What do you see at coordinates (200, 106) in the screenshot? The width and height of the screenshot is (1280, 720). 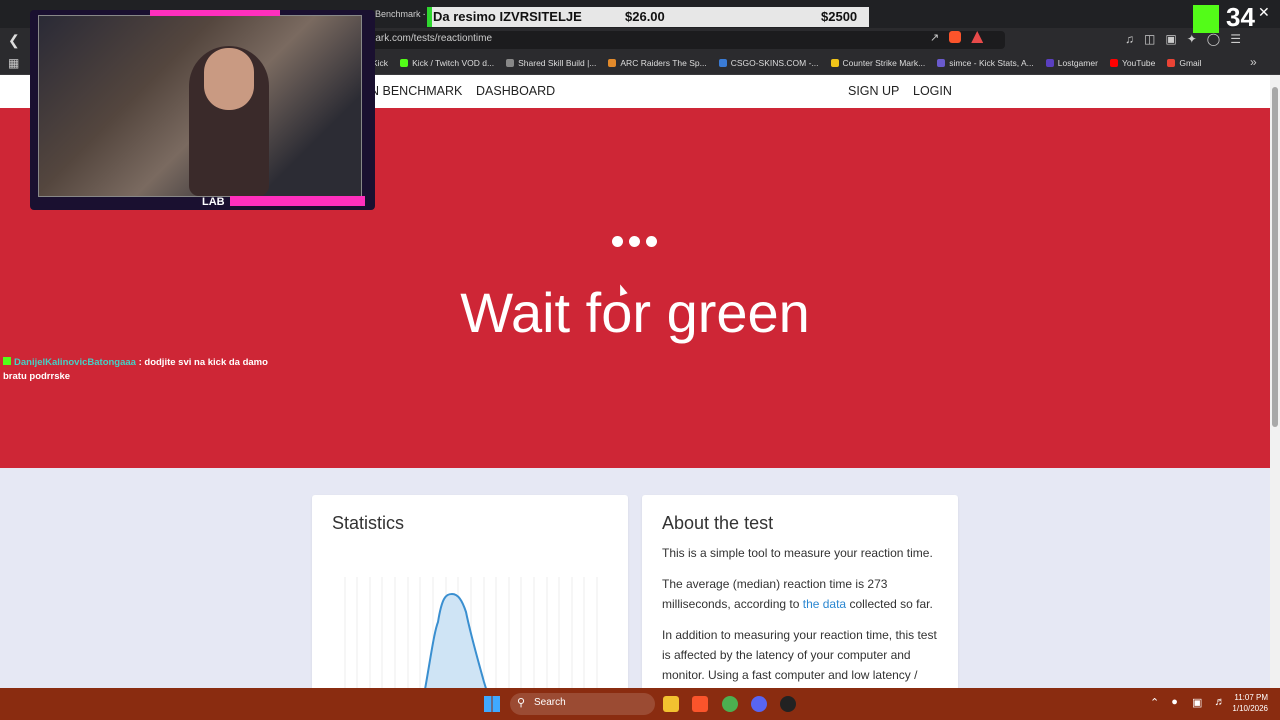 I see `webcam-feed` at bounding box center [200, 106].